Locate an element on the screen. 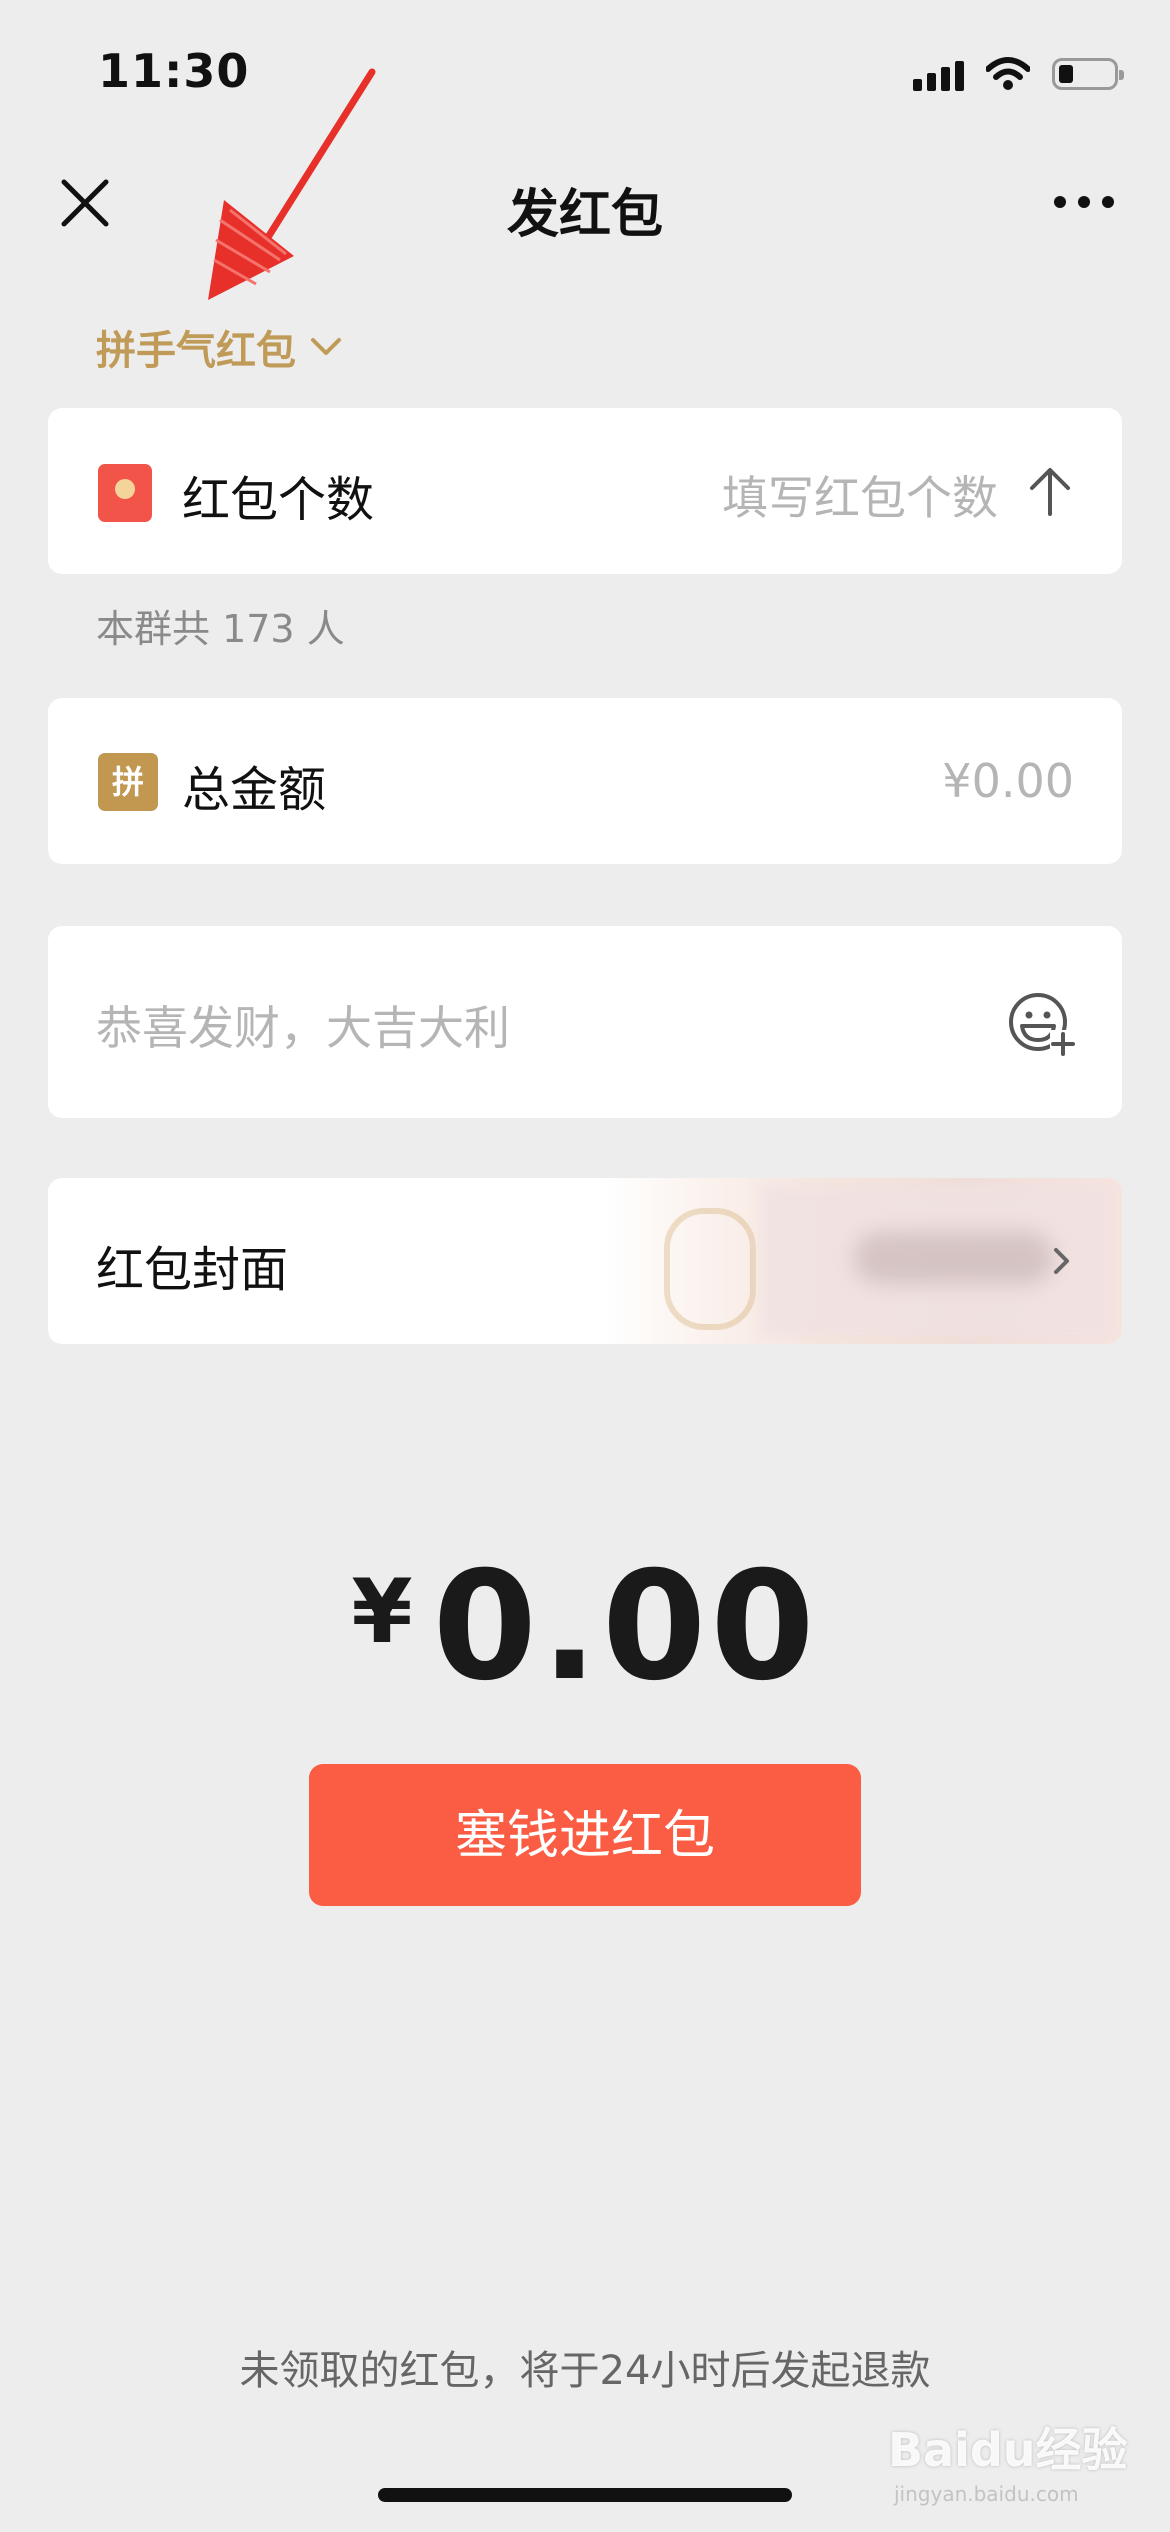  baidu-watermark: Baidu经验 is located at coordinates (1008, 2450).